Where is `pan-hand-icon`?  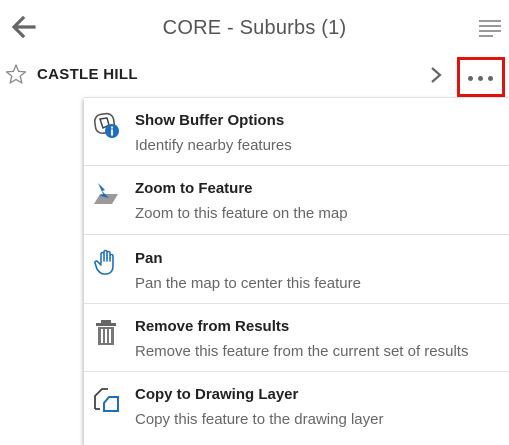
pan-hand-icon is located at coordinates (104, 262).